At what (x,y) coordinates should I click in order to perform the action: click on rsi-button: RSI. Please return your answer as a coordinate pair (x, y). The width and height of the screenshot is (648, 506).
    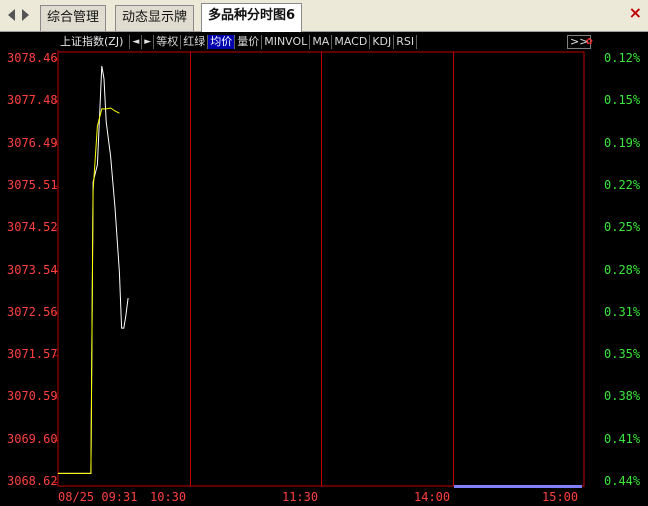
    Looking at the image, I should click on (406, 42).